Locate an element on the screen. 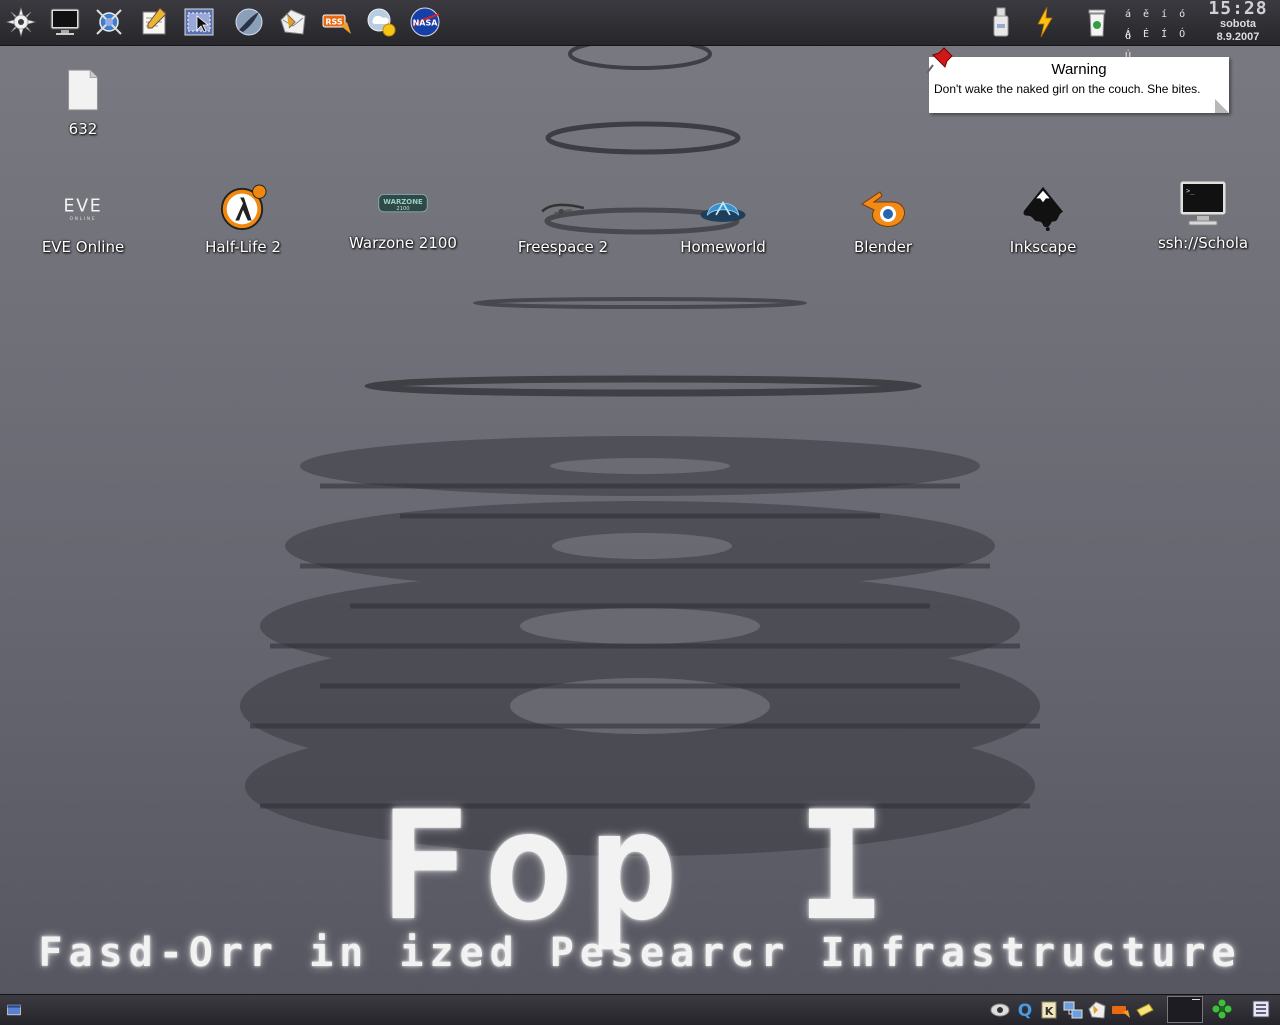 This screenshot has height=1025, width=1280. uppercase-accents: Á É Í Ó Ú is located at coordinates (1157, 45).